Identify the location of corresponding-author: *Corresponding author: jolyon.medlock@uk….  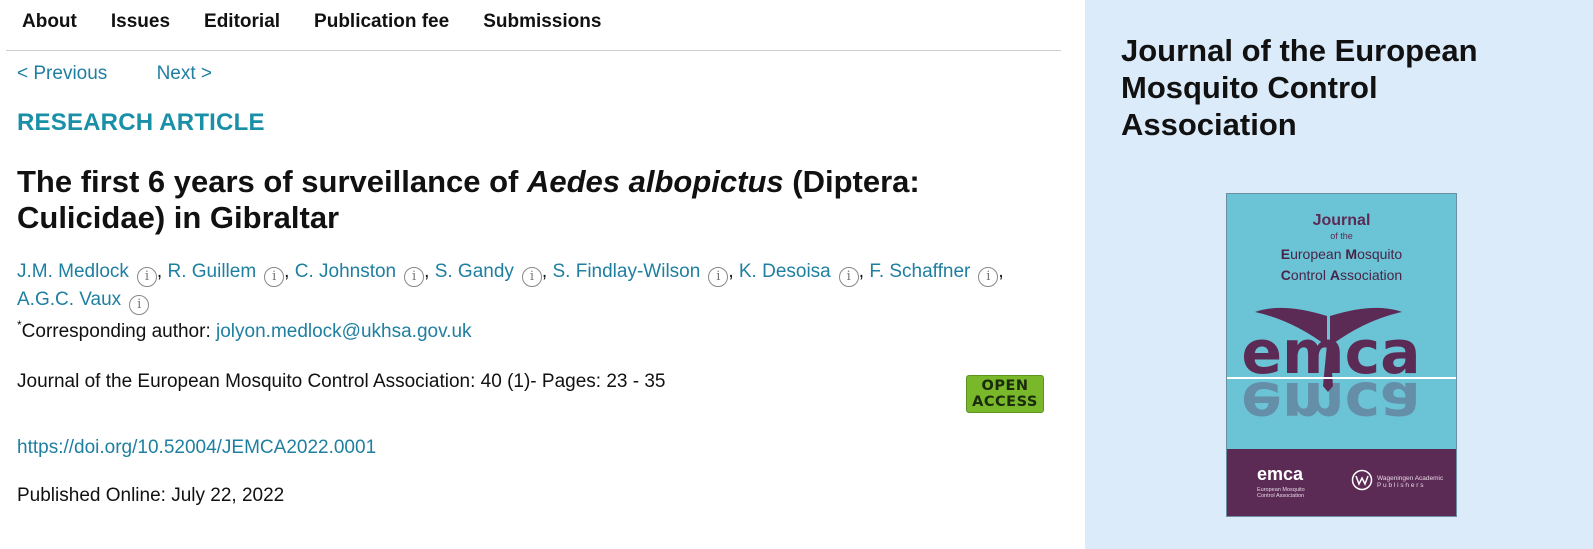
(244, 328).